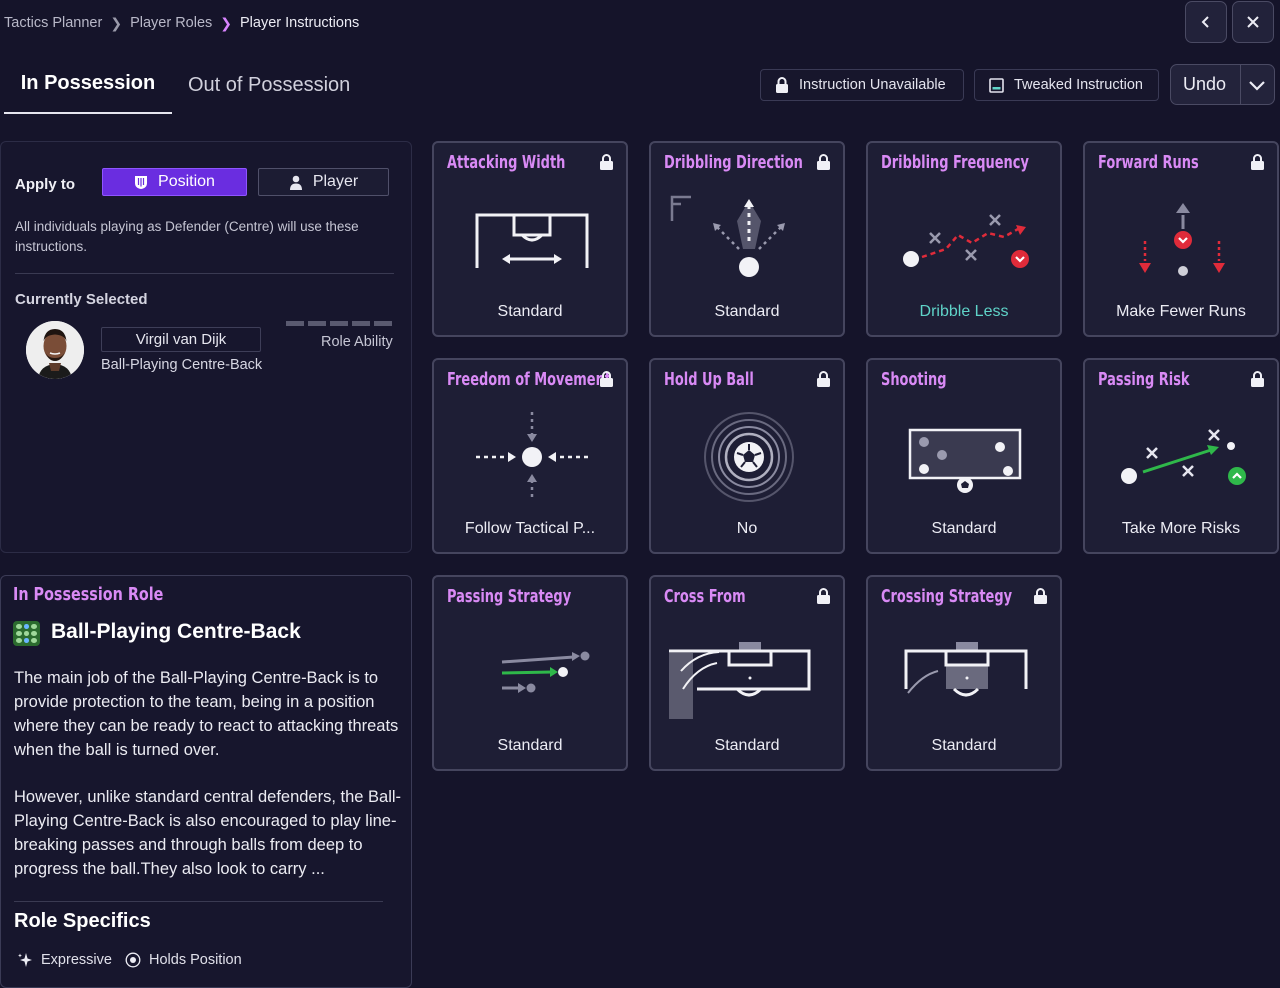  What do you see at coordinates (1181, 456) in the screenshot?
I see `instruction-card-passing-risk: Passing Risk Take More Risks` at bounding box center [1181, 456].